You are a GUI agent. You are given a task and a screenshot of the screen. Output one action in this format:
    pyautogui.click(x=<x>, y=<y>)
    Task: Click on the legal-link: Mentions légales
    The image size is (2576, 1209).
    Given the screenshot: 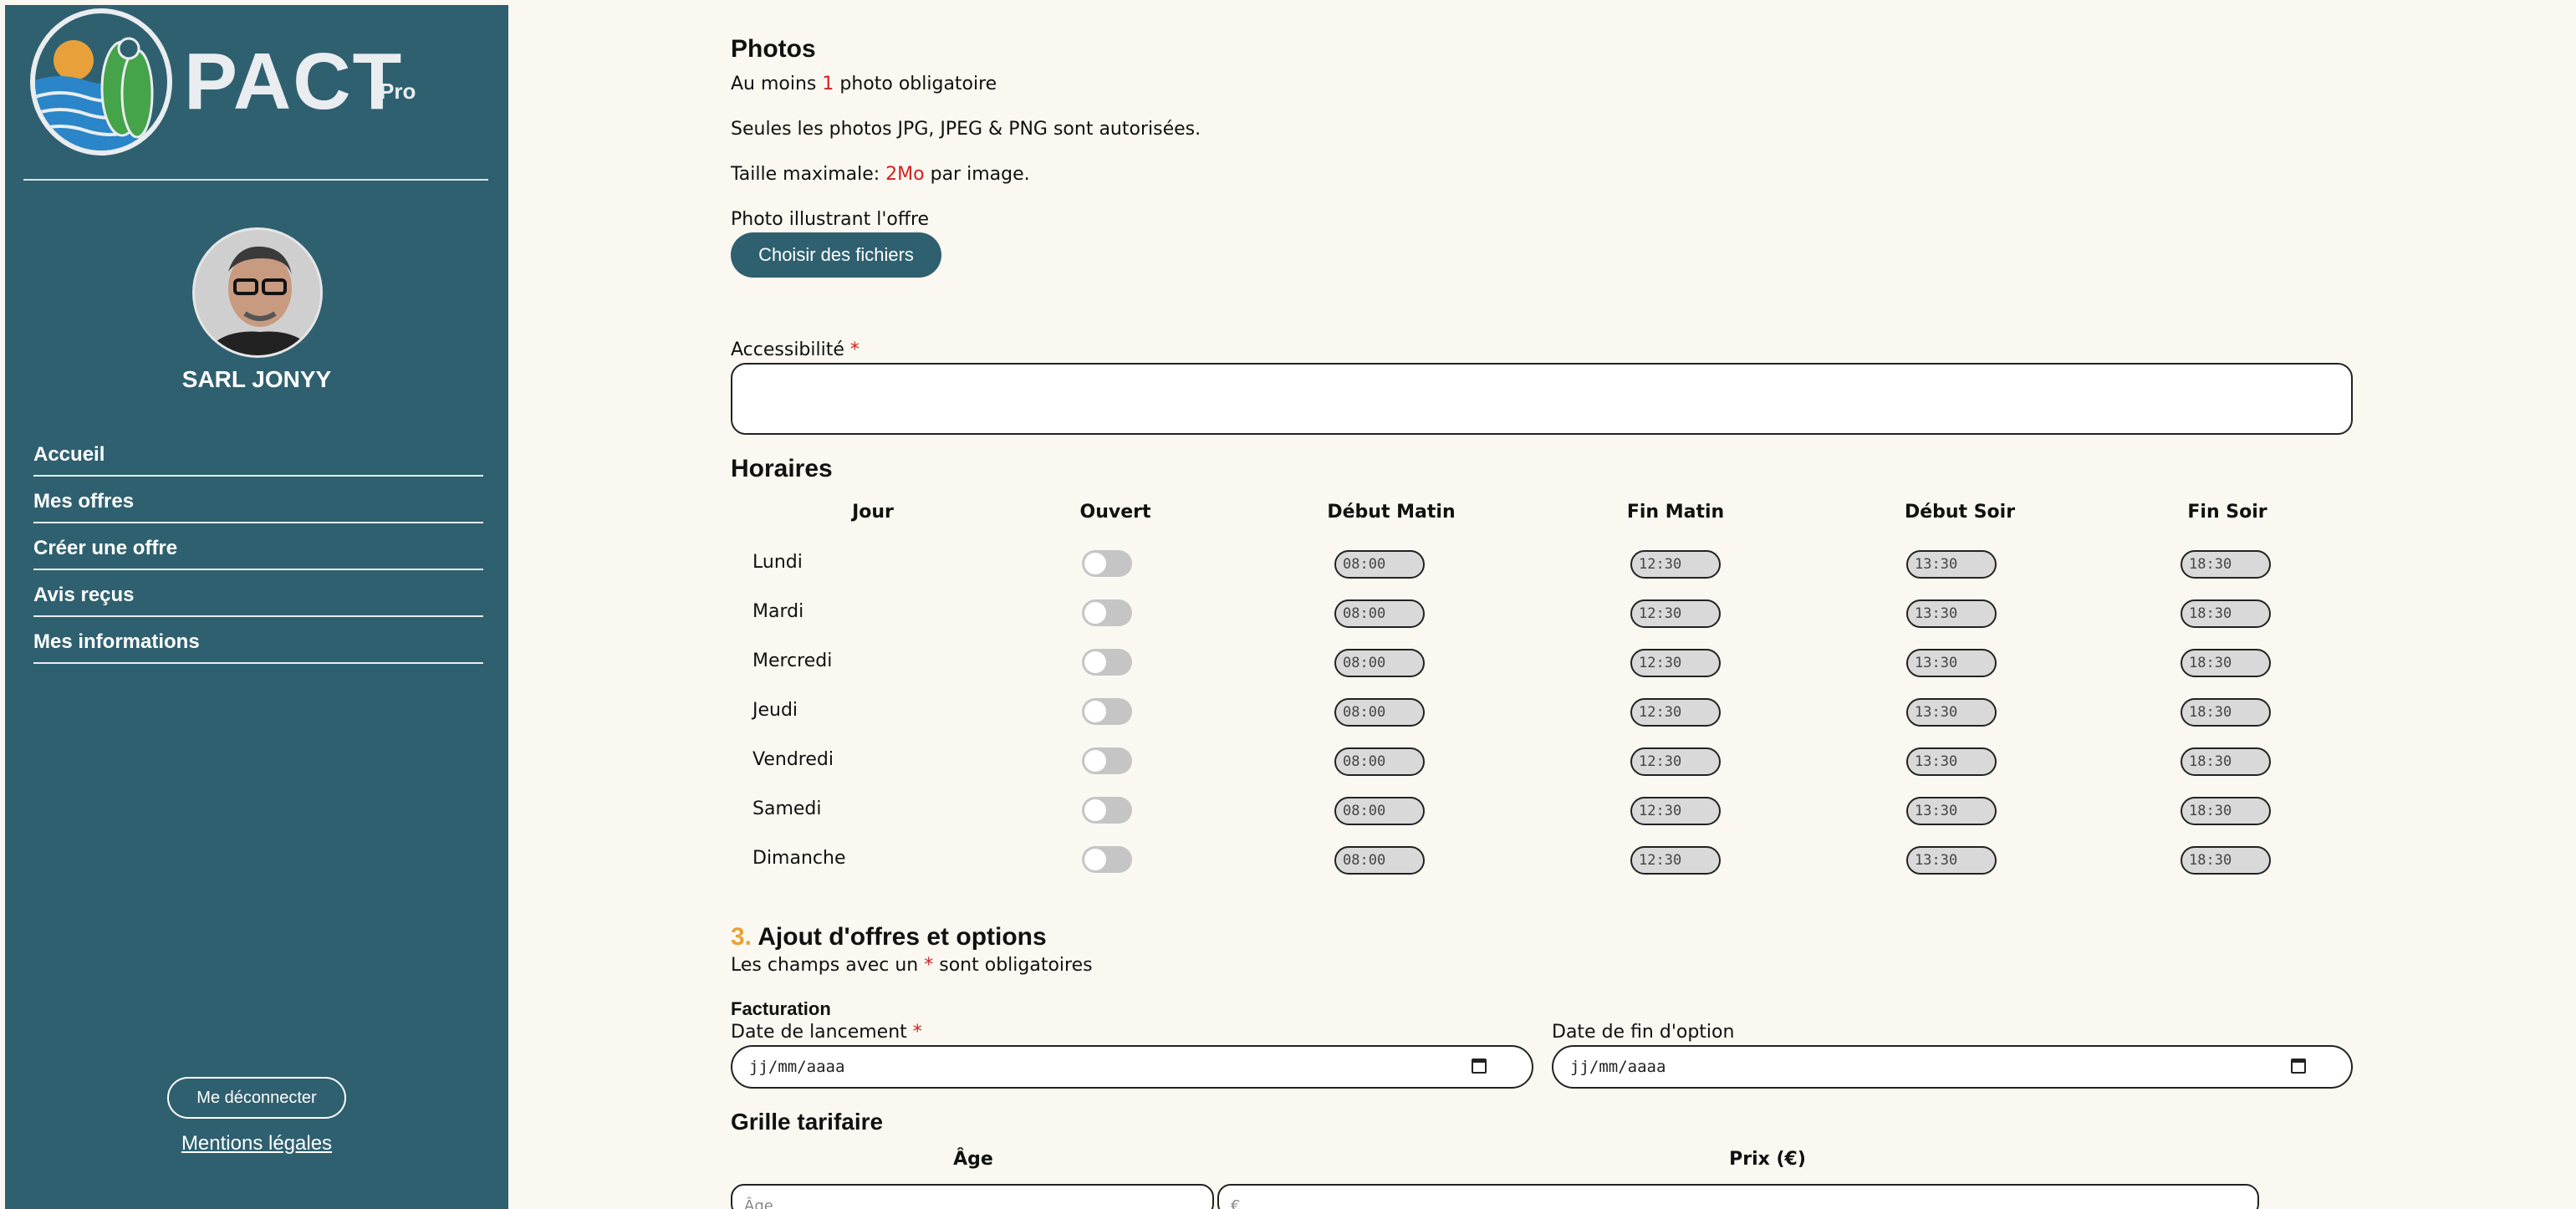 What is the action you would take?
    pyautogui.click(x=257, y=1143)
    